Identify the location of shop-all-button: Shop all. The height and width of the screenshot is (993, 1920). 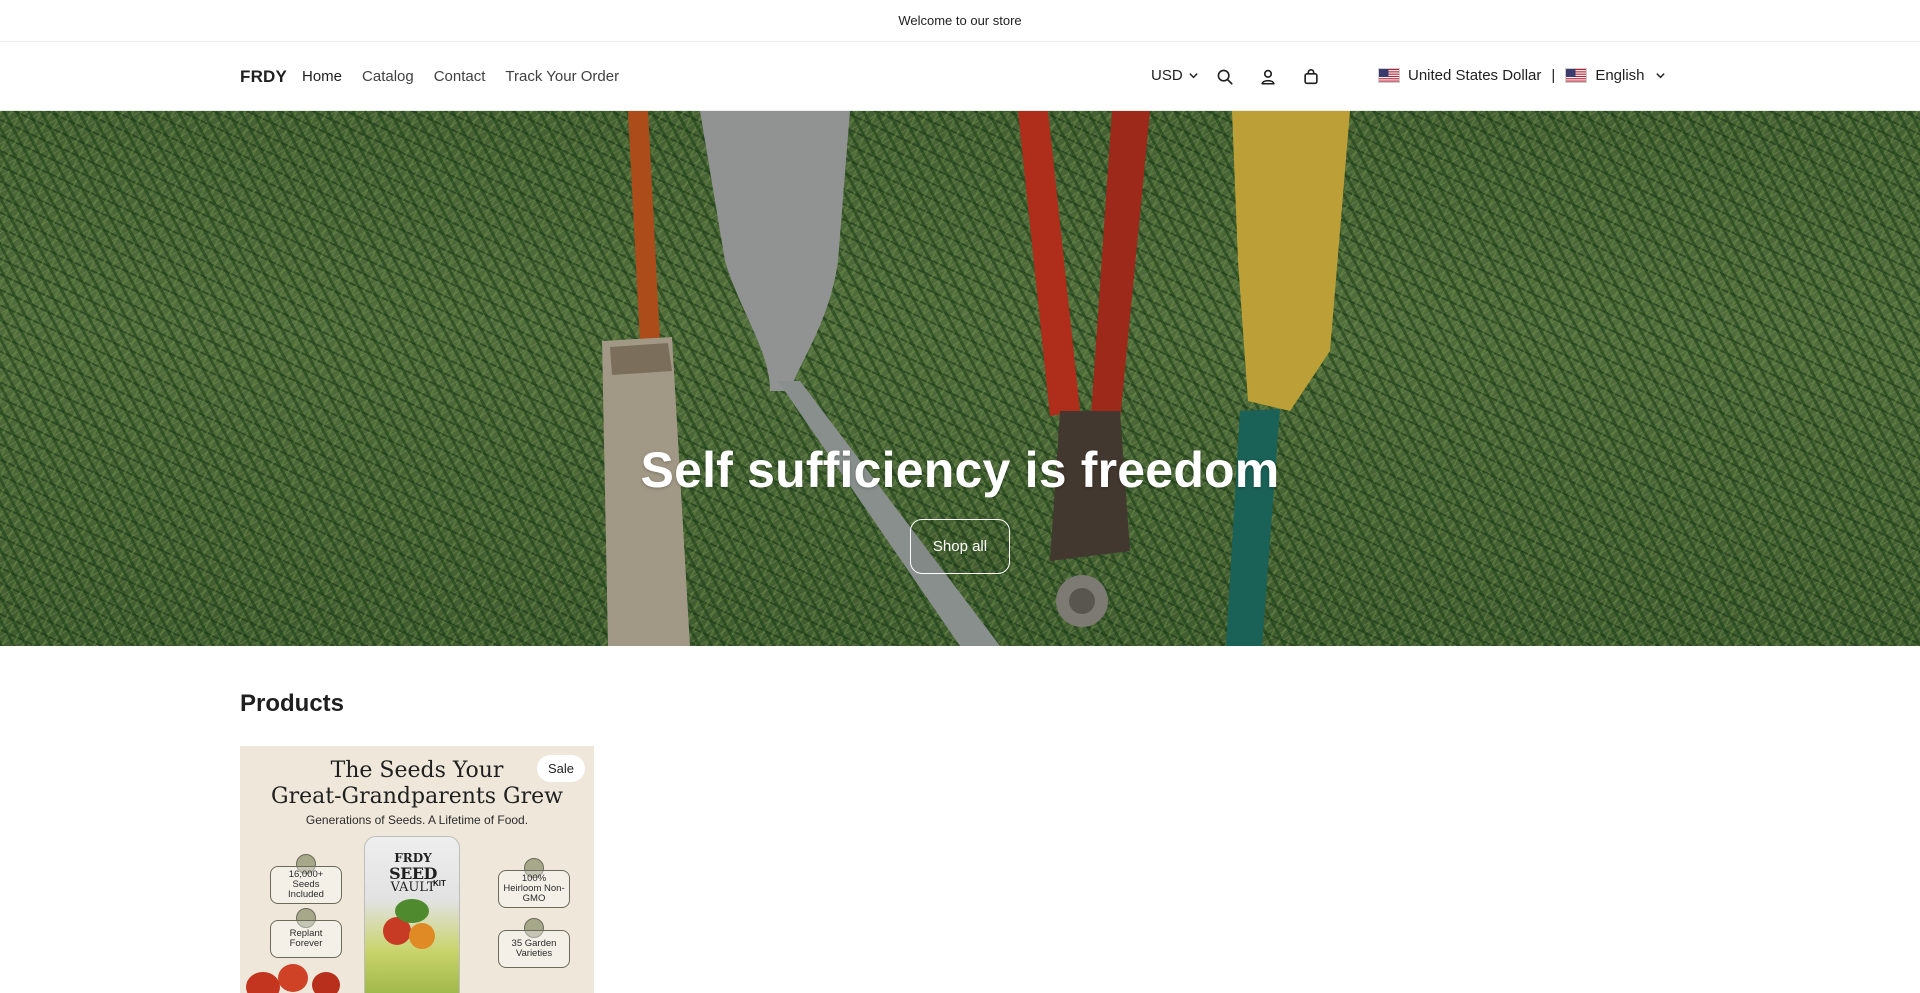
(960, 546).